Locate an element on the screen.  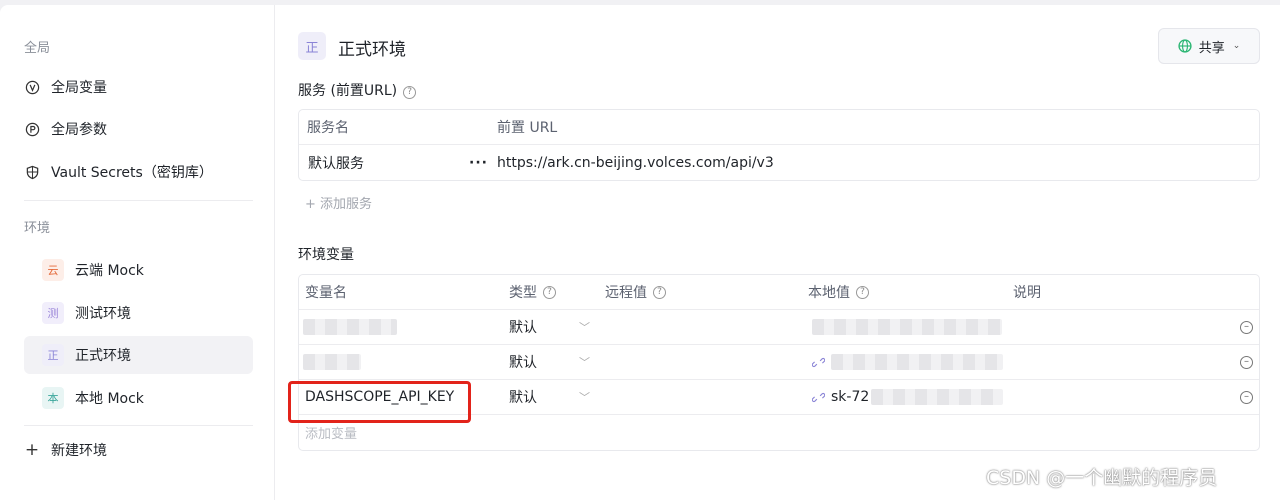
column-header-remote-value: 远程值? is located at coordinates (635, 292).